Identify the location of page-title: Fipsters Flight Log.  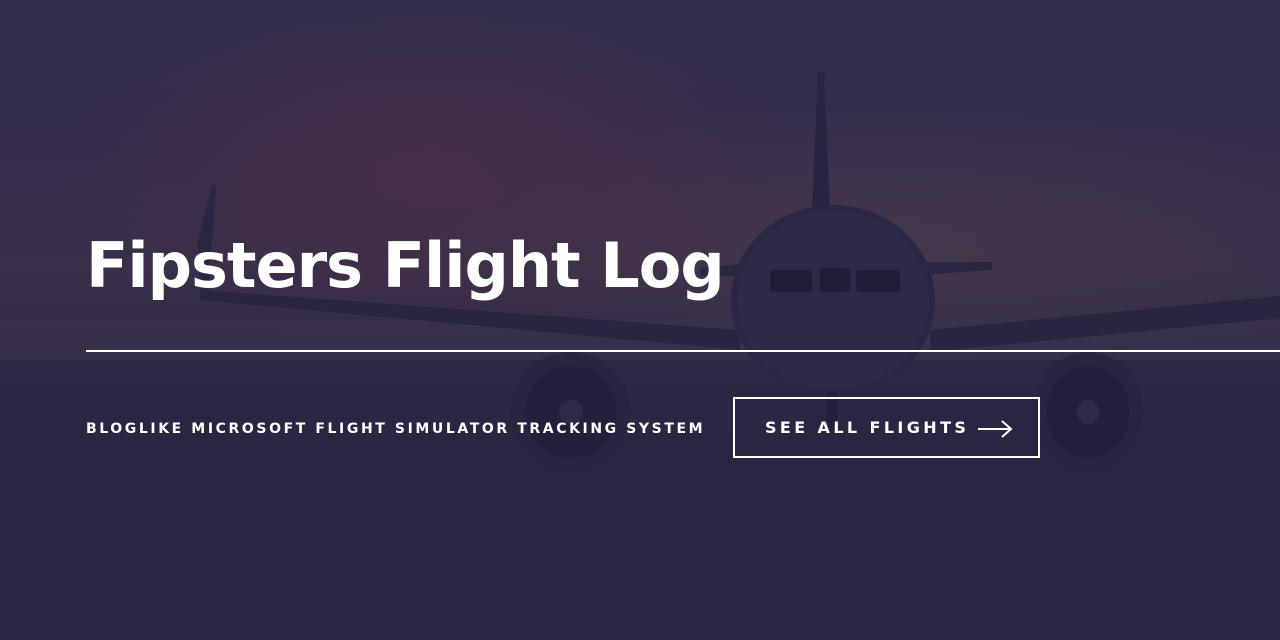
(405, 265).